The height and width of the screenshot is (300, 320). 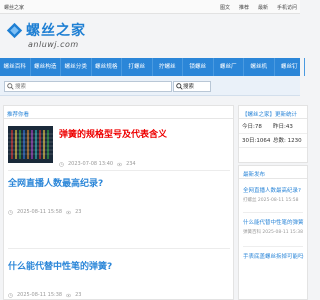 I want to click on stats-row: 今日:78 昨日:43, so click(x=273, y=127).